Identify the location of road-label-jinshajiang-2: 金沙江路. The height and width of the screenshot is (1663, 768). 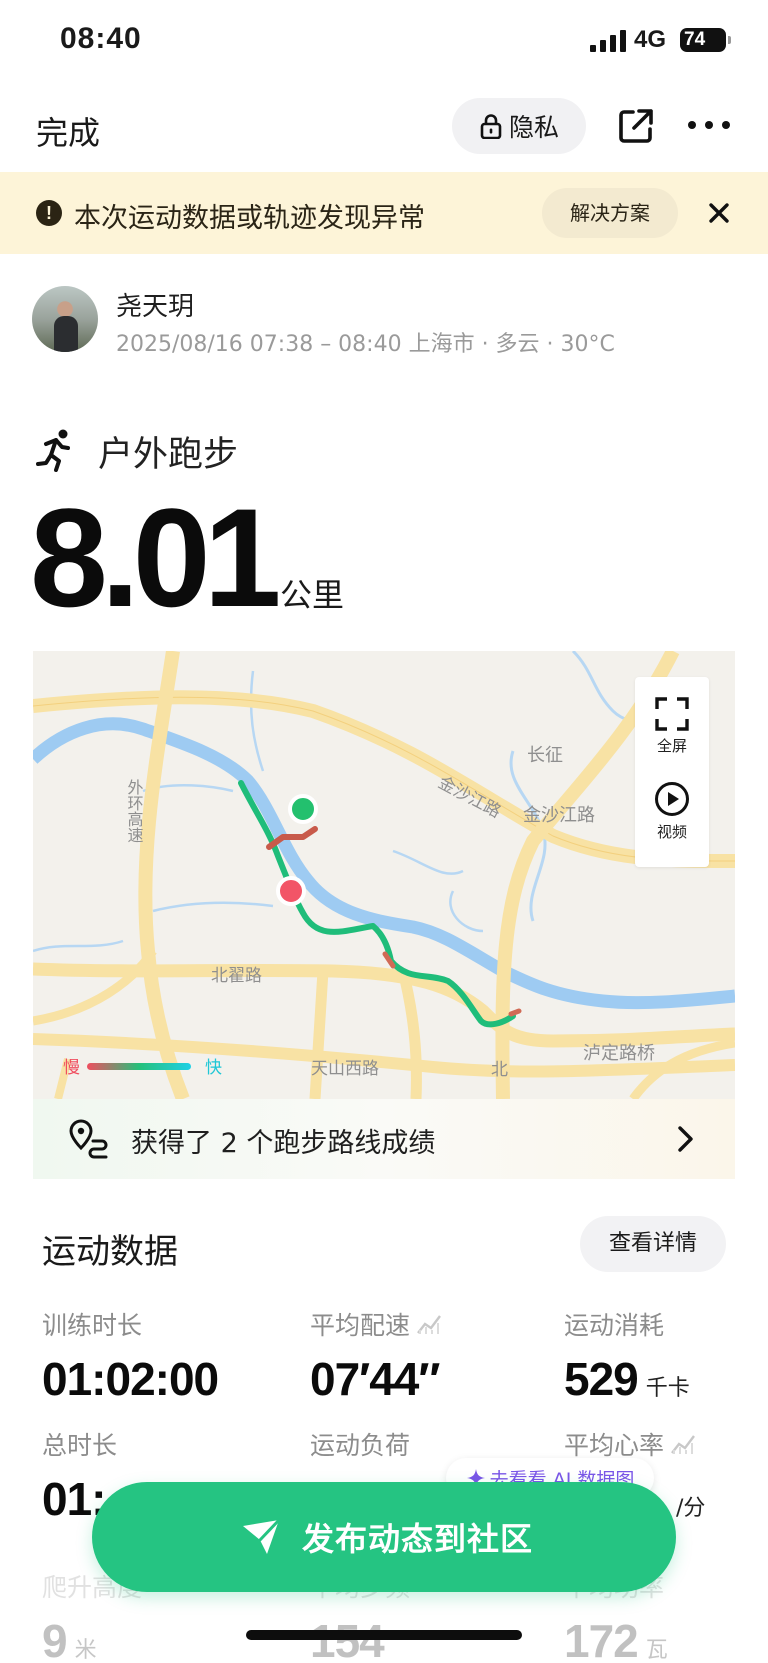
(559, 815).